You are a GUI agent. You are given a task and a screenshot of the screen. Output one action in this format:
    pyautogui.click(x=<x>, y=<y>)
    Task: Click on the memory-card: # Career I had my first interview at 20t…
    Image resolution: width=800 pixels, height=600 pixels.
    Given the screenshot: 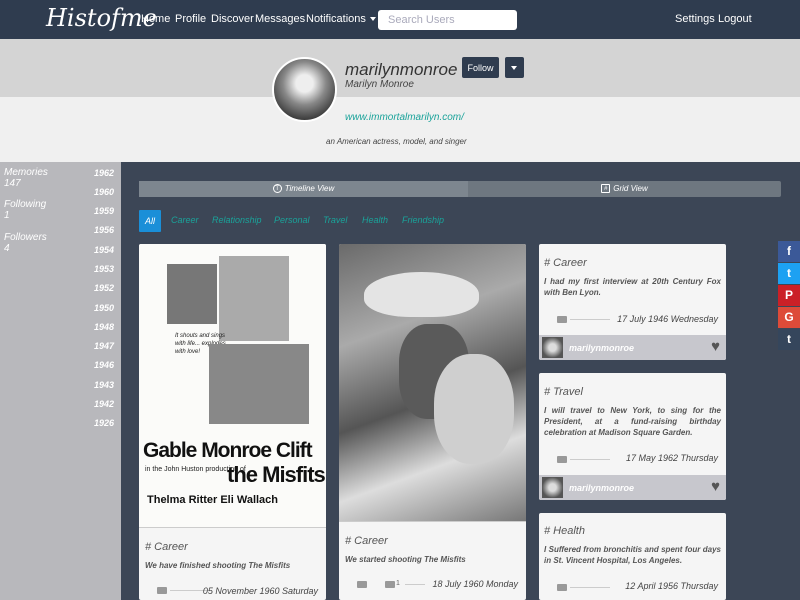 What is the action you would take?
    pyautogui.click(x=632, y=302)
    